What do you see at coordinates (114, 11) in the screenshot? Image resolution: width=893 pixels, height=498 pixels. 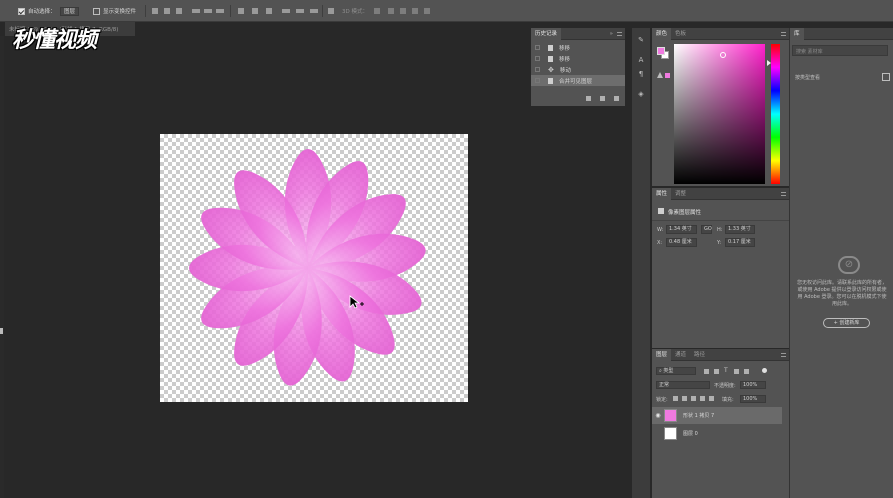 I see `show-transform-option: 显示变换控件` at bounding box center [114, 11].